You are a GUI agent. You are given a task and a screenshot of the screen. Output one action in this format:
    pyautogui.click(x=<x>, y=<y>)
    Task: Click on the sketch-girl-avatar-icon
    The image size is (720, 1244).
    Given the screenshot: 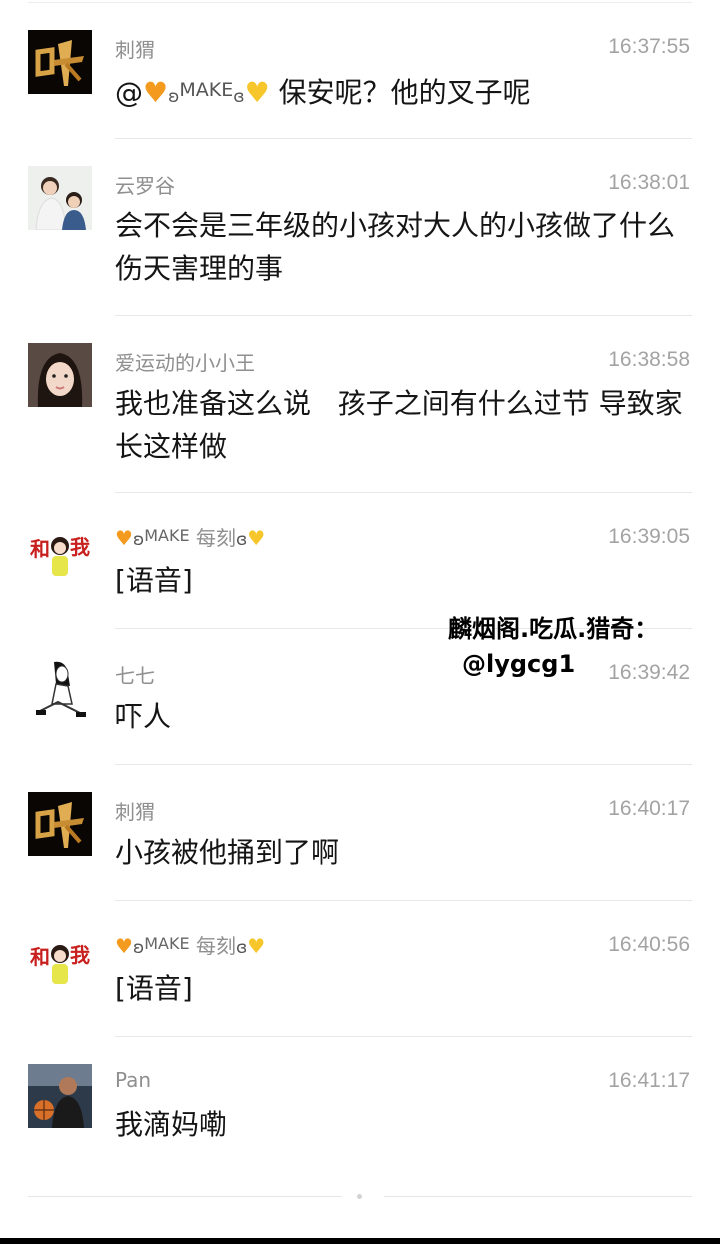 What is the action you would take?
    pyautogui.click(x=60, y=688)
    